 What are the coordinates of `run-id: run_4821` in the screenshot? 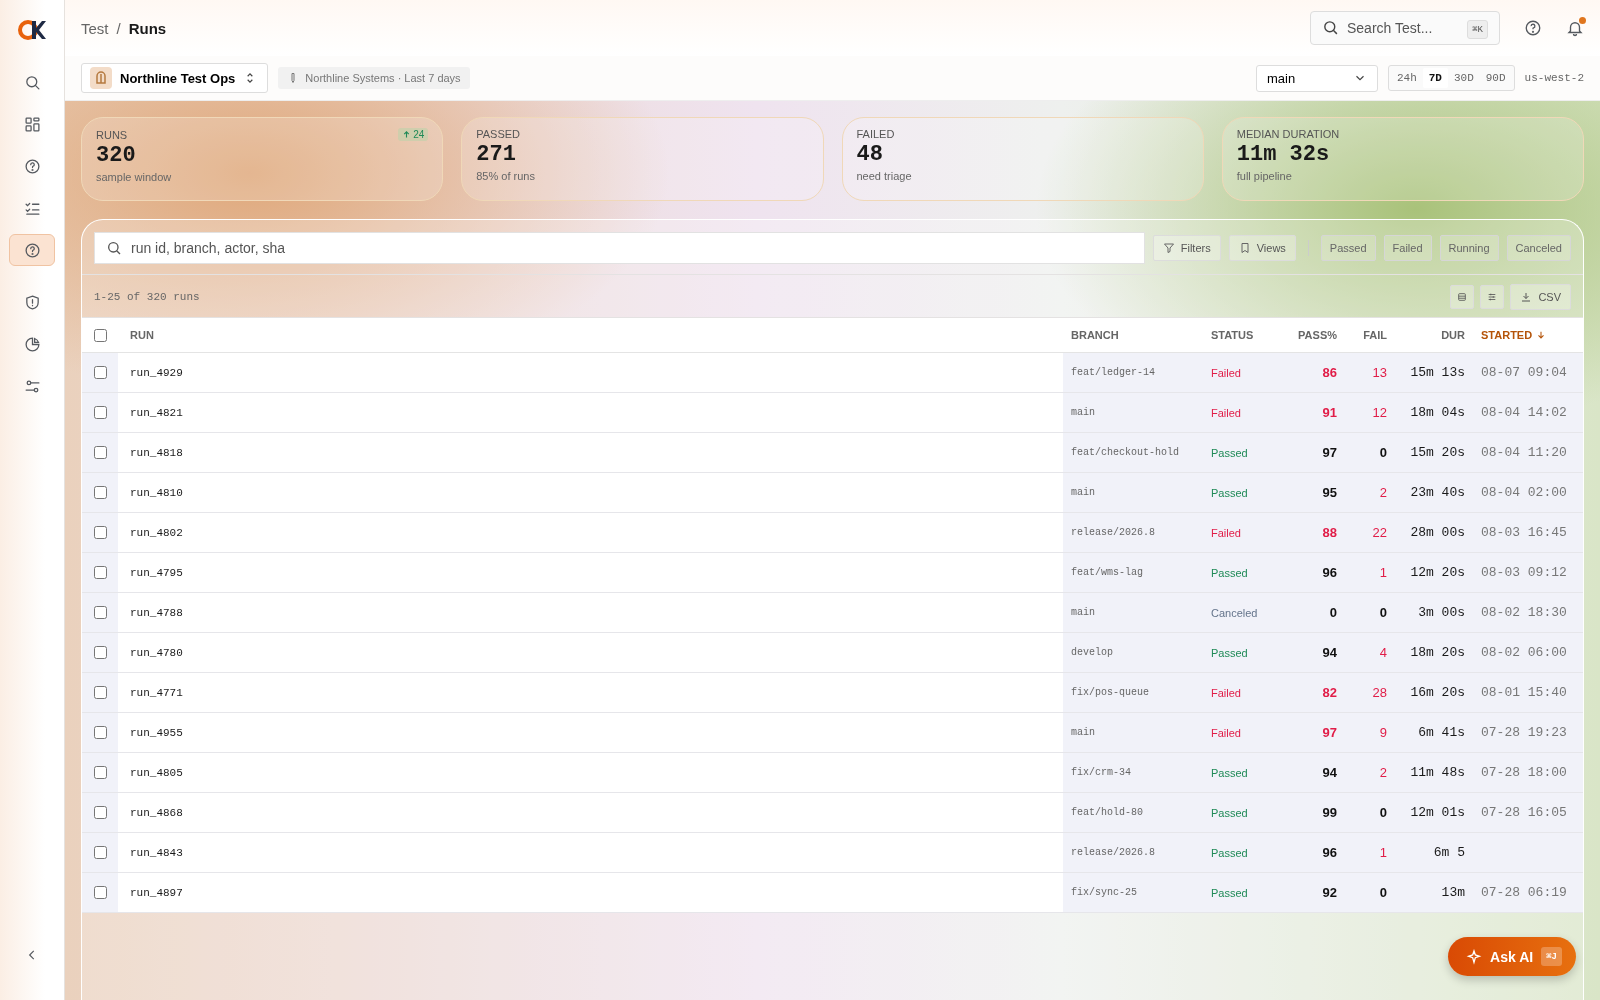 It's located at (156, 412).